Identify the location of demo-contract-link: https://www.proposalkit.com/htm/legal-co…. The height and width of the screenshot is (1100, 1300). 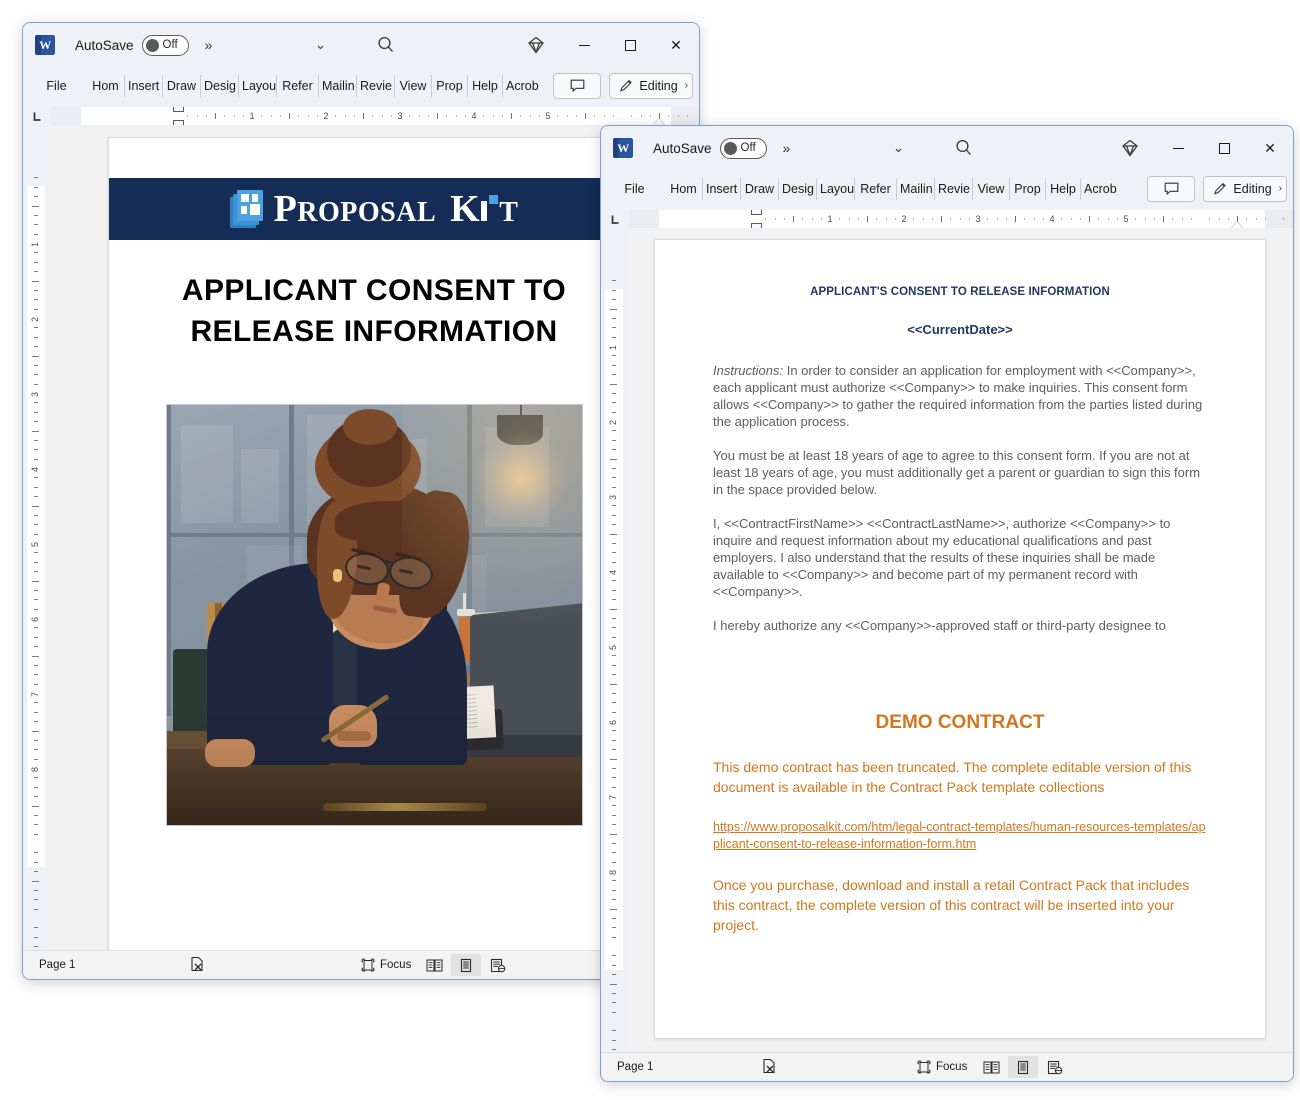
(960, 836).